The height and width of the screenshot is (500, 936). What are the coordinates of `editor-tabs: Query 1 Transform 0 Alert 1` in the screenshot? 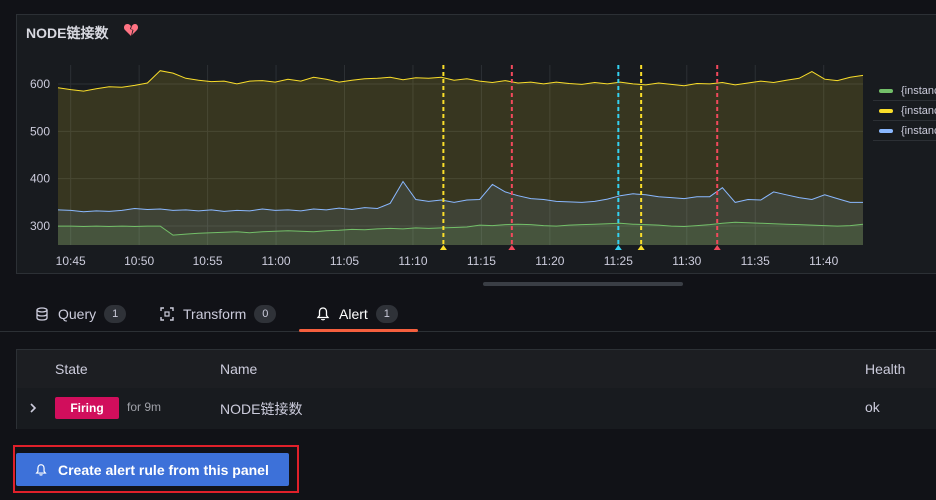 It's located at (468, 314).